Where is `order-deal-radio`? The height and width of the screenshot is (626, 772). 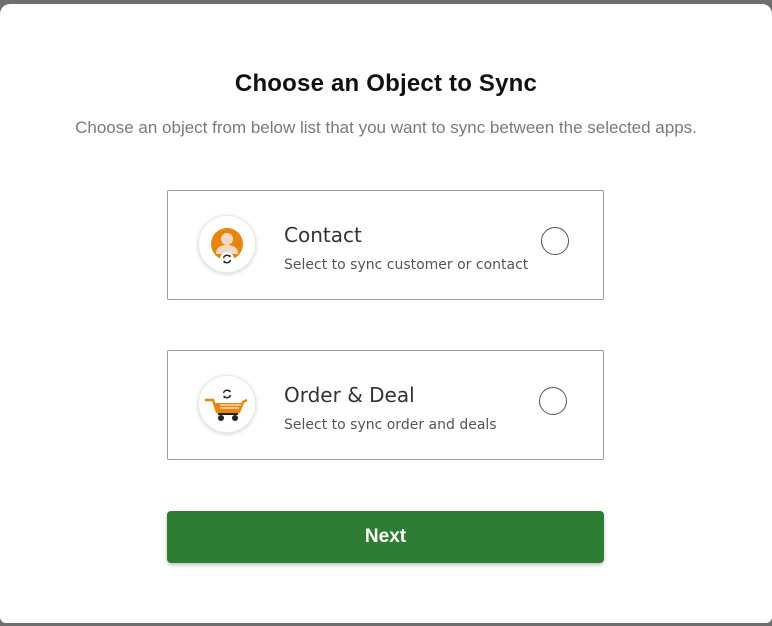 order-deal-radio is located at coordinates (553, 401).